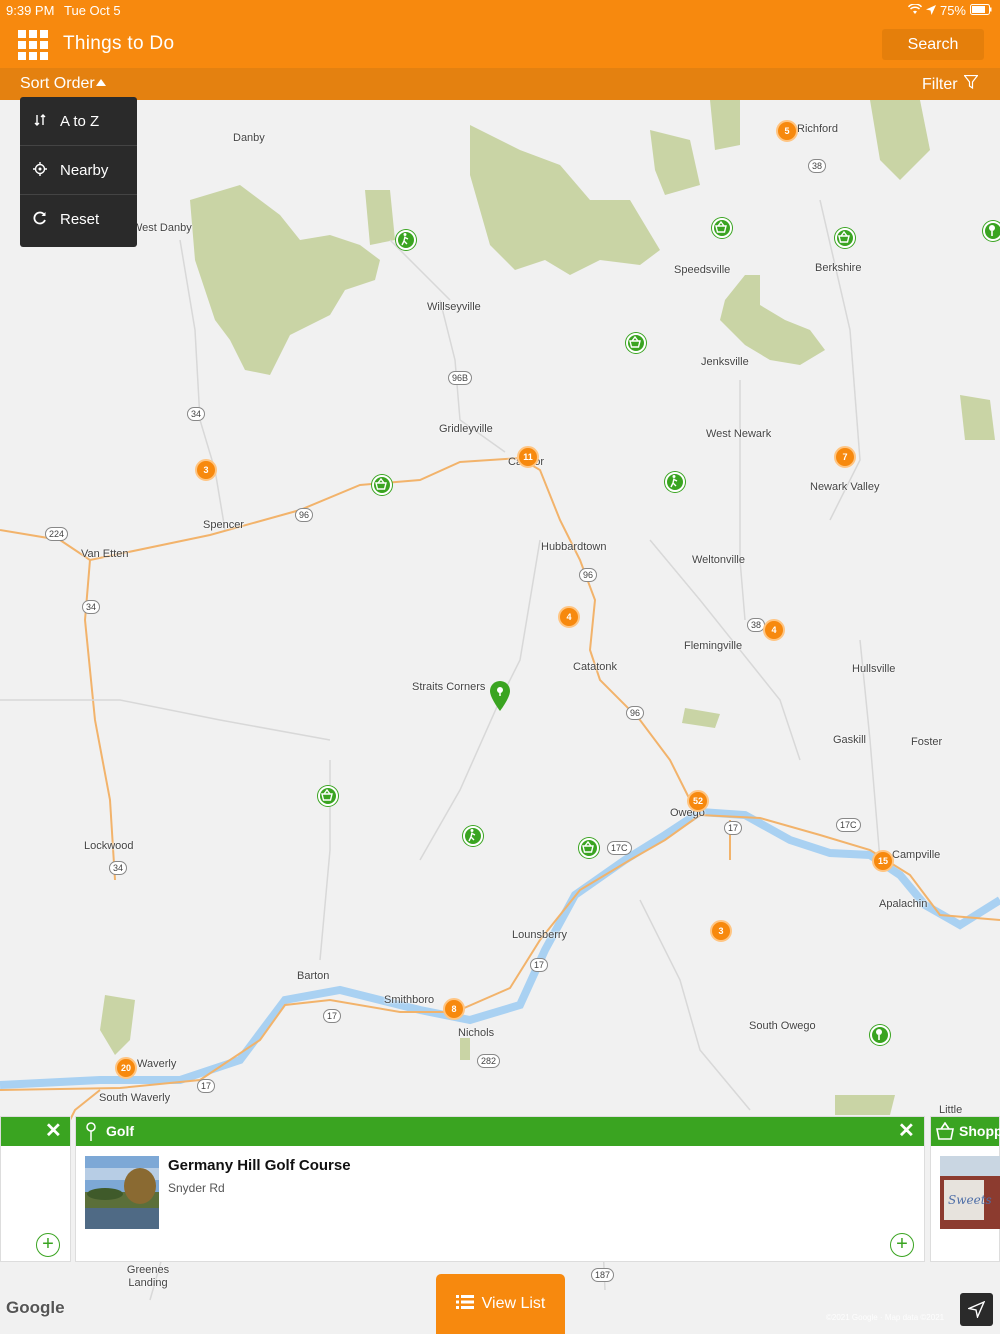 The height and width of the screenshot is (1334, 1000). I want to click on status-time: 9:39 PM, so click(30, 10).